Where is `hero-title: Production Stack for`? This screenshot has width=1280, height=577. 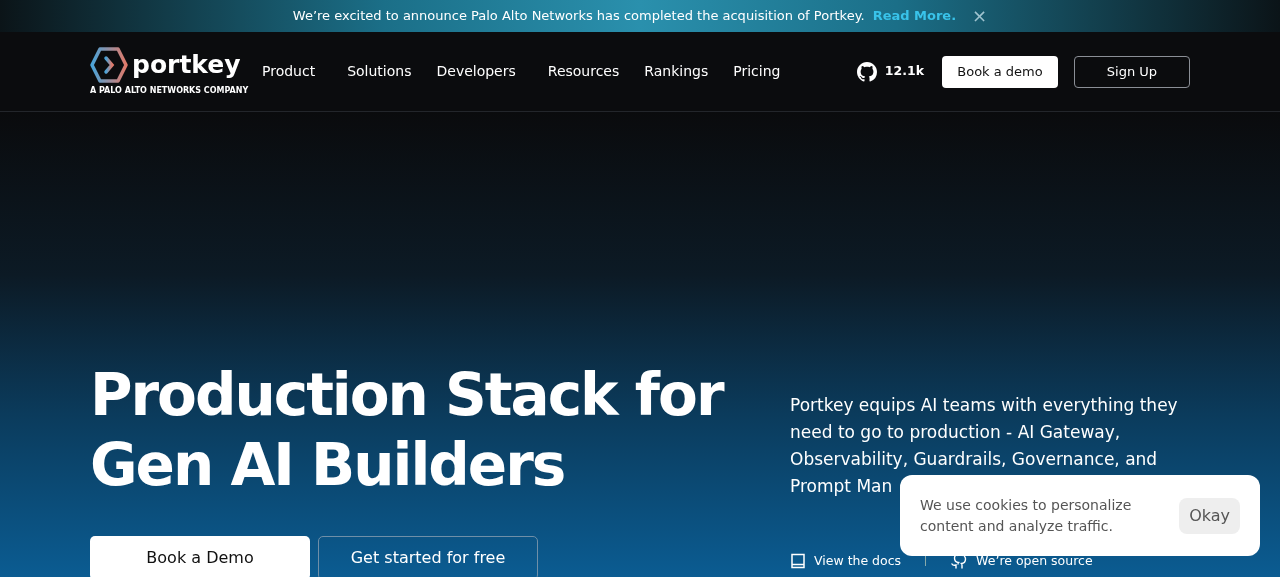 hero-title: Production Stack for is located at coordinates (407, 395).